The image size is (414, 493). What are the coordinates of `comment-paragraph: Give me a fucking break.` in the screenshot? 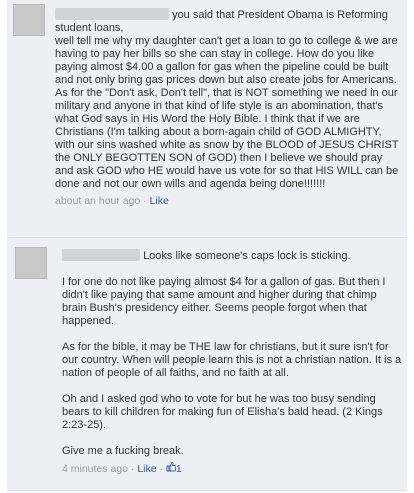 It's located at (123, 451).